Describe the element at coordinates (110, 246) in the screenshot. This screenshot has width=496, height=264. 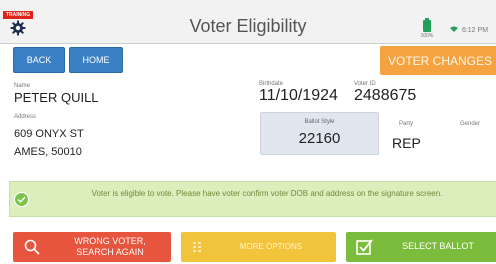
I see `wrong-voter-label: WRONG VOTER, SEARCH AGAIN` at that location.